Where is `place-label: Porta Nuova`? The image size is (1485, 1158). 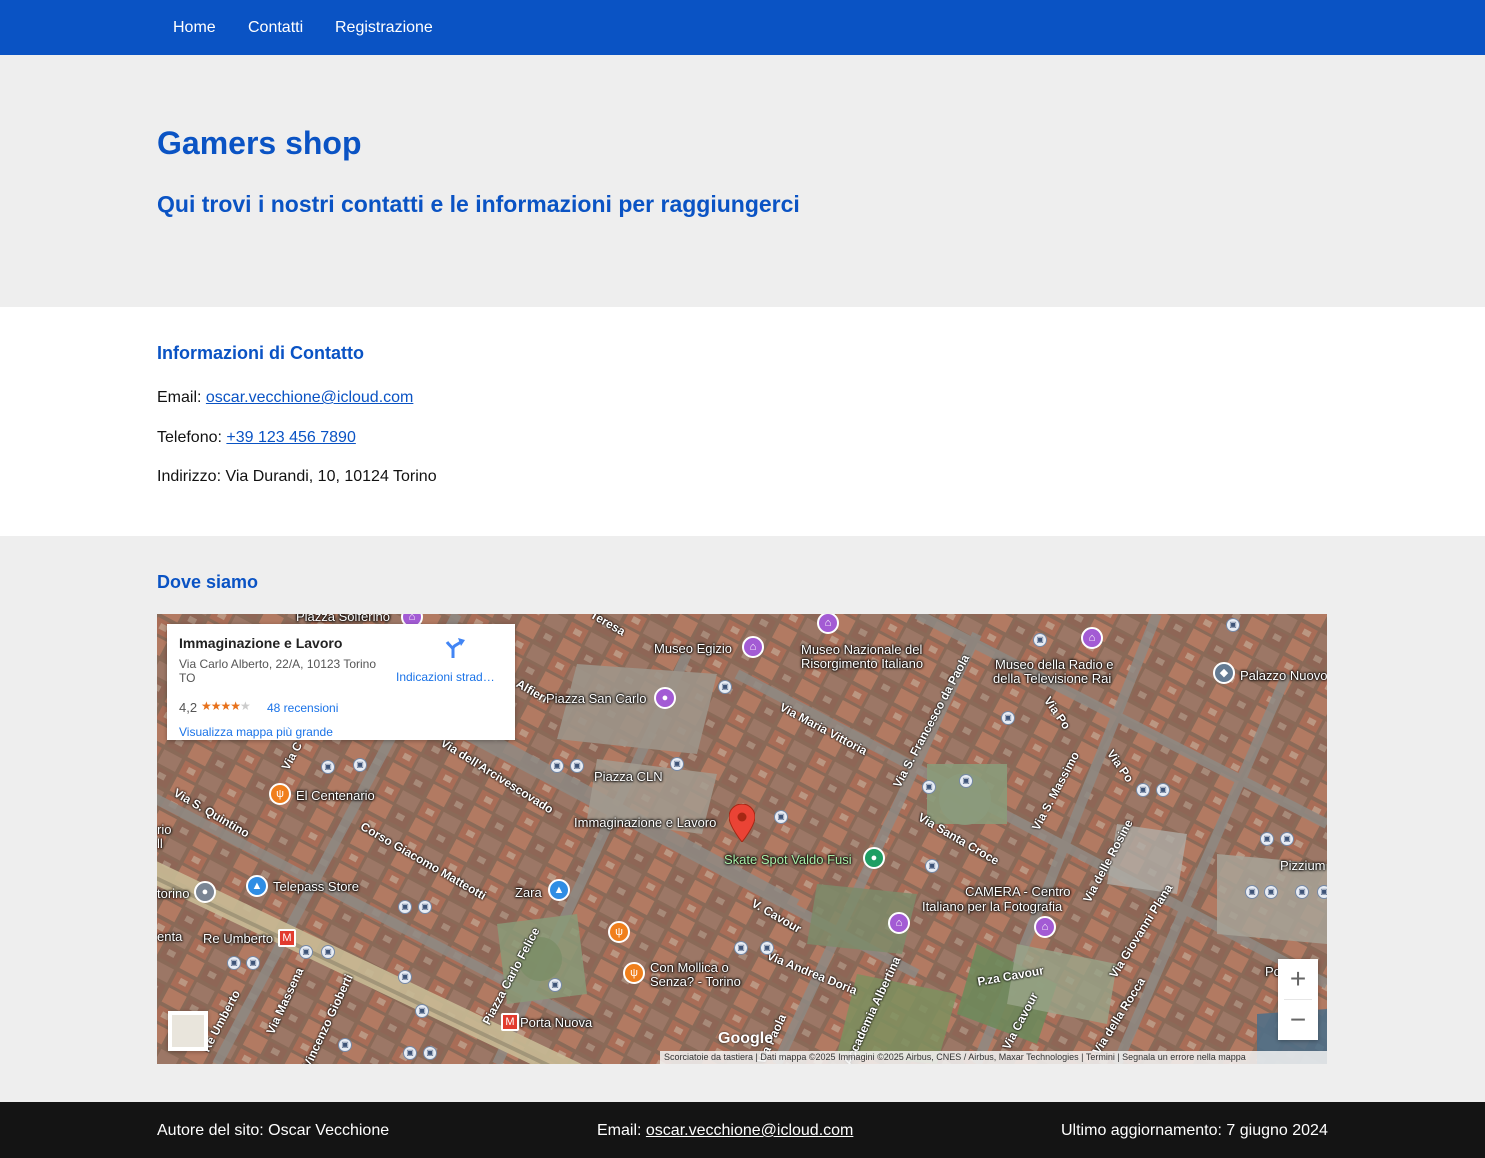 place-label: Porta Nuova is located at coordinates (556, 1022).